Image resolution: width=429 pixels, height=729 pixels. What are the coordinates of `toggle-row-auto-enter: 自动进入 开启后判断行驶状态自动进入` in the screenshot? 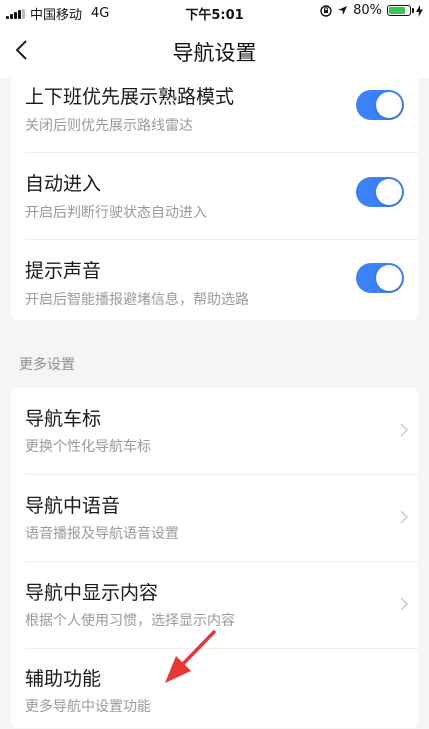 It's located at (214, 196).